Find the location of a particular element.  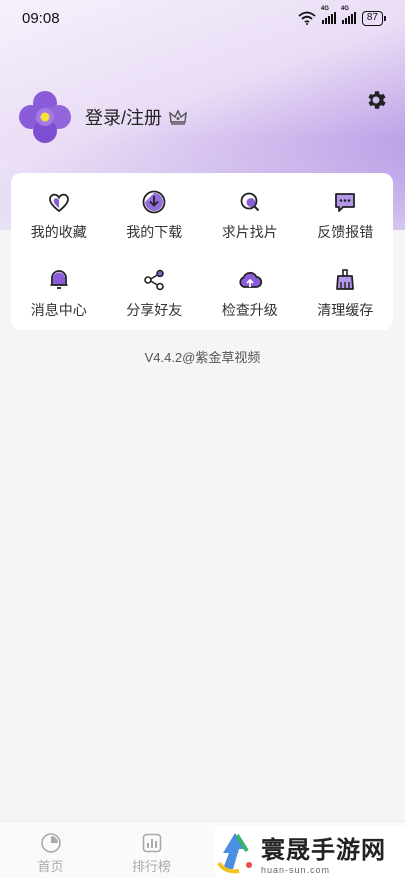

tab-home: 首页 is located at coordinates (50, 850).